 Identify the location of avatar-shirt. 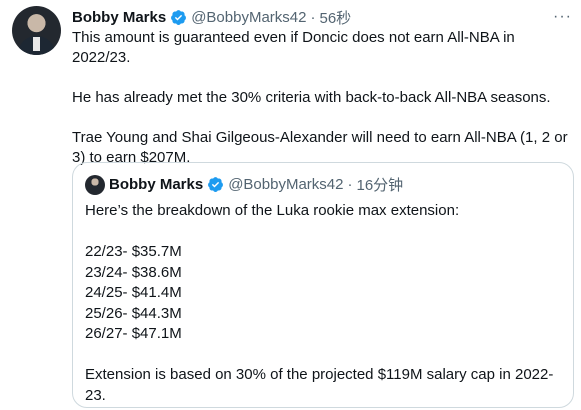
(36, 44).